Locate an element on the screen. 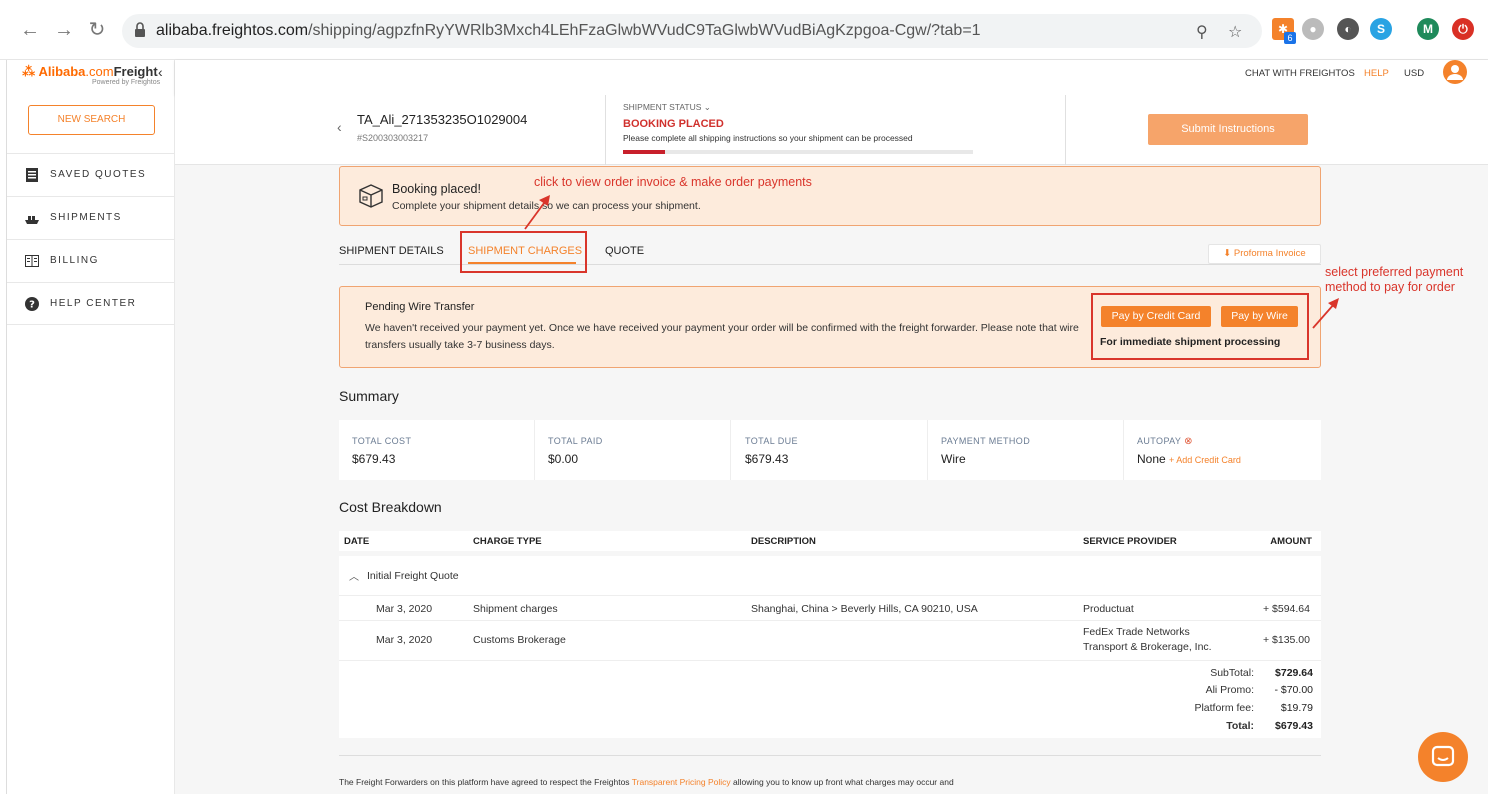 This screenshot has width=1488, height=794. status-value: BOOKING PLACED is located at coordinates (673, 124).